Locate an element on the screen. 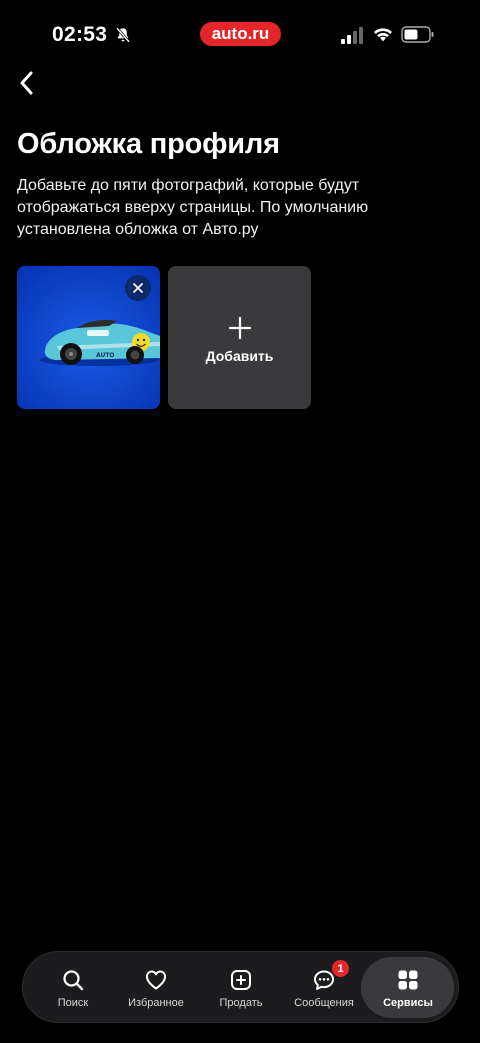  status-time: 02:53 is located at coordinates (80, 34).